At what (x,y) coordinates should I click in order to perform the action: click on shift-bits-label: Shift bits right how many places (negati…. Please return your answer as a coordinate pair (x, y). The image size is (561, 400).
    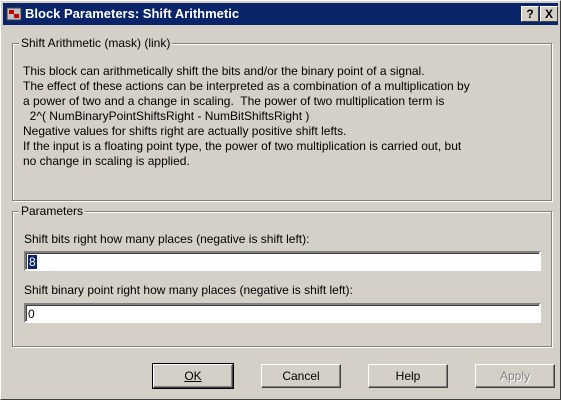
    Looking at the image, I should click on (167, 239).